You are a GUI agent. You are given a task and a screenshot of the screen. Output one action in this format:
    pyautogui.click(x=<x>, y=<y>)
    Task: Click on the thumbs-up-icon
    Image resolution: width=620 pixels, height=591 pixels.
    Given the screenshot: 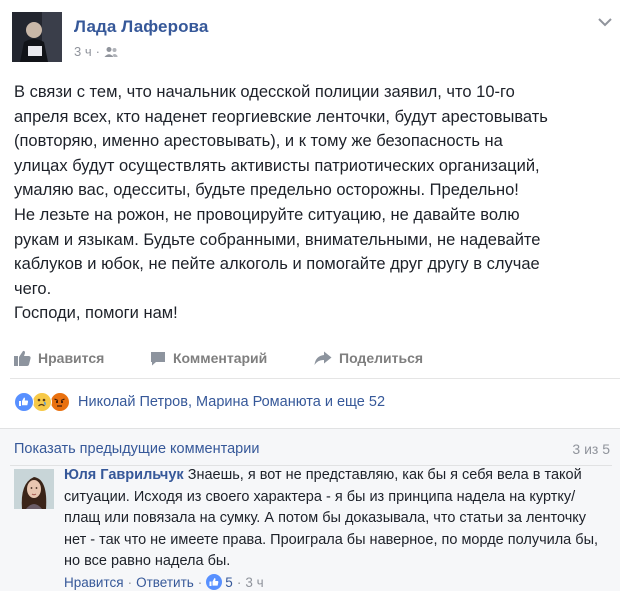 What is the action you would take?
    pyautogui.click(x=22, y=358)
    